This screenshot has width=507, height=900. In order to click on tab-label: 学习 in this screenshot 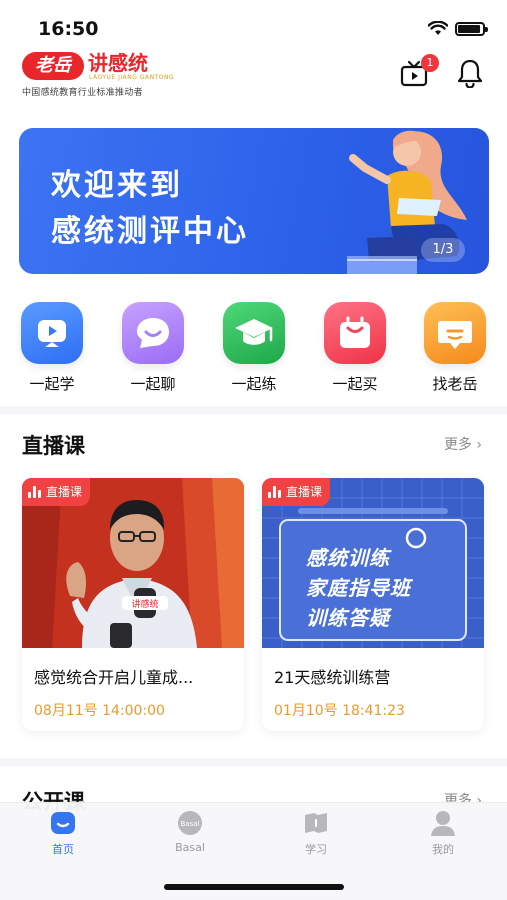, I will do `click(316, 849)`.